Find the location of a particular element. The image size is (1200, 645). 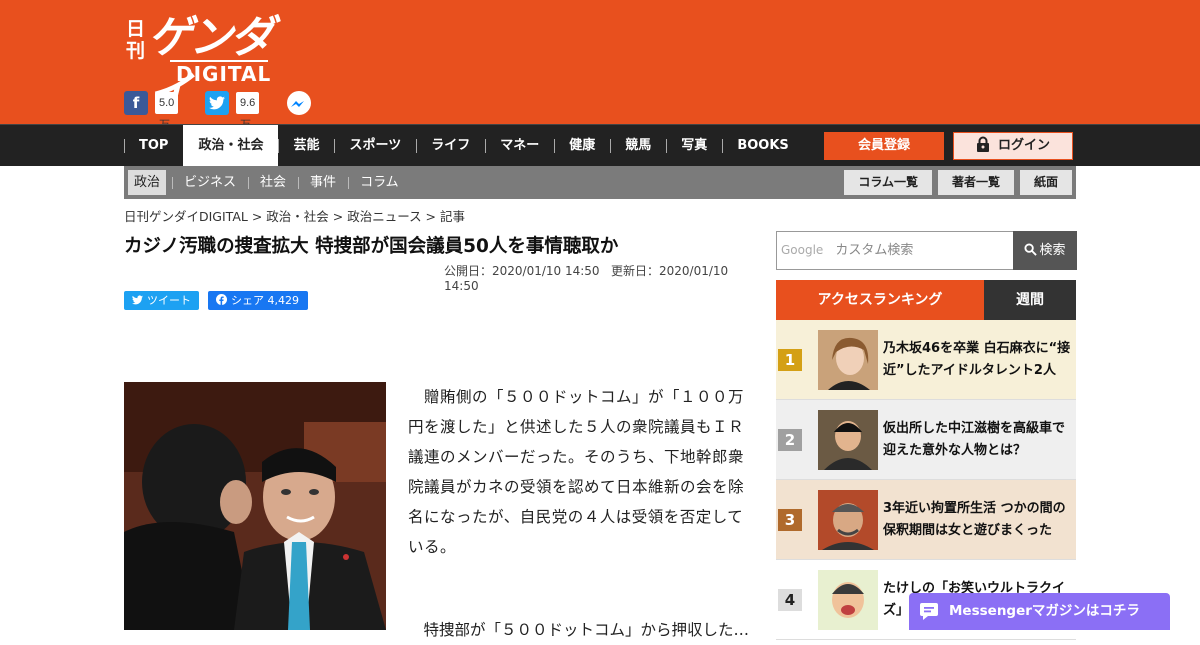

nav-item-entertainment: 芸能 is located at coordinates (306, 146).